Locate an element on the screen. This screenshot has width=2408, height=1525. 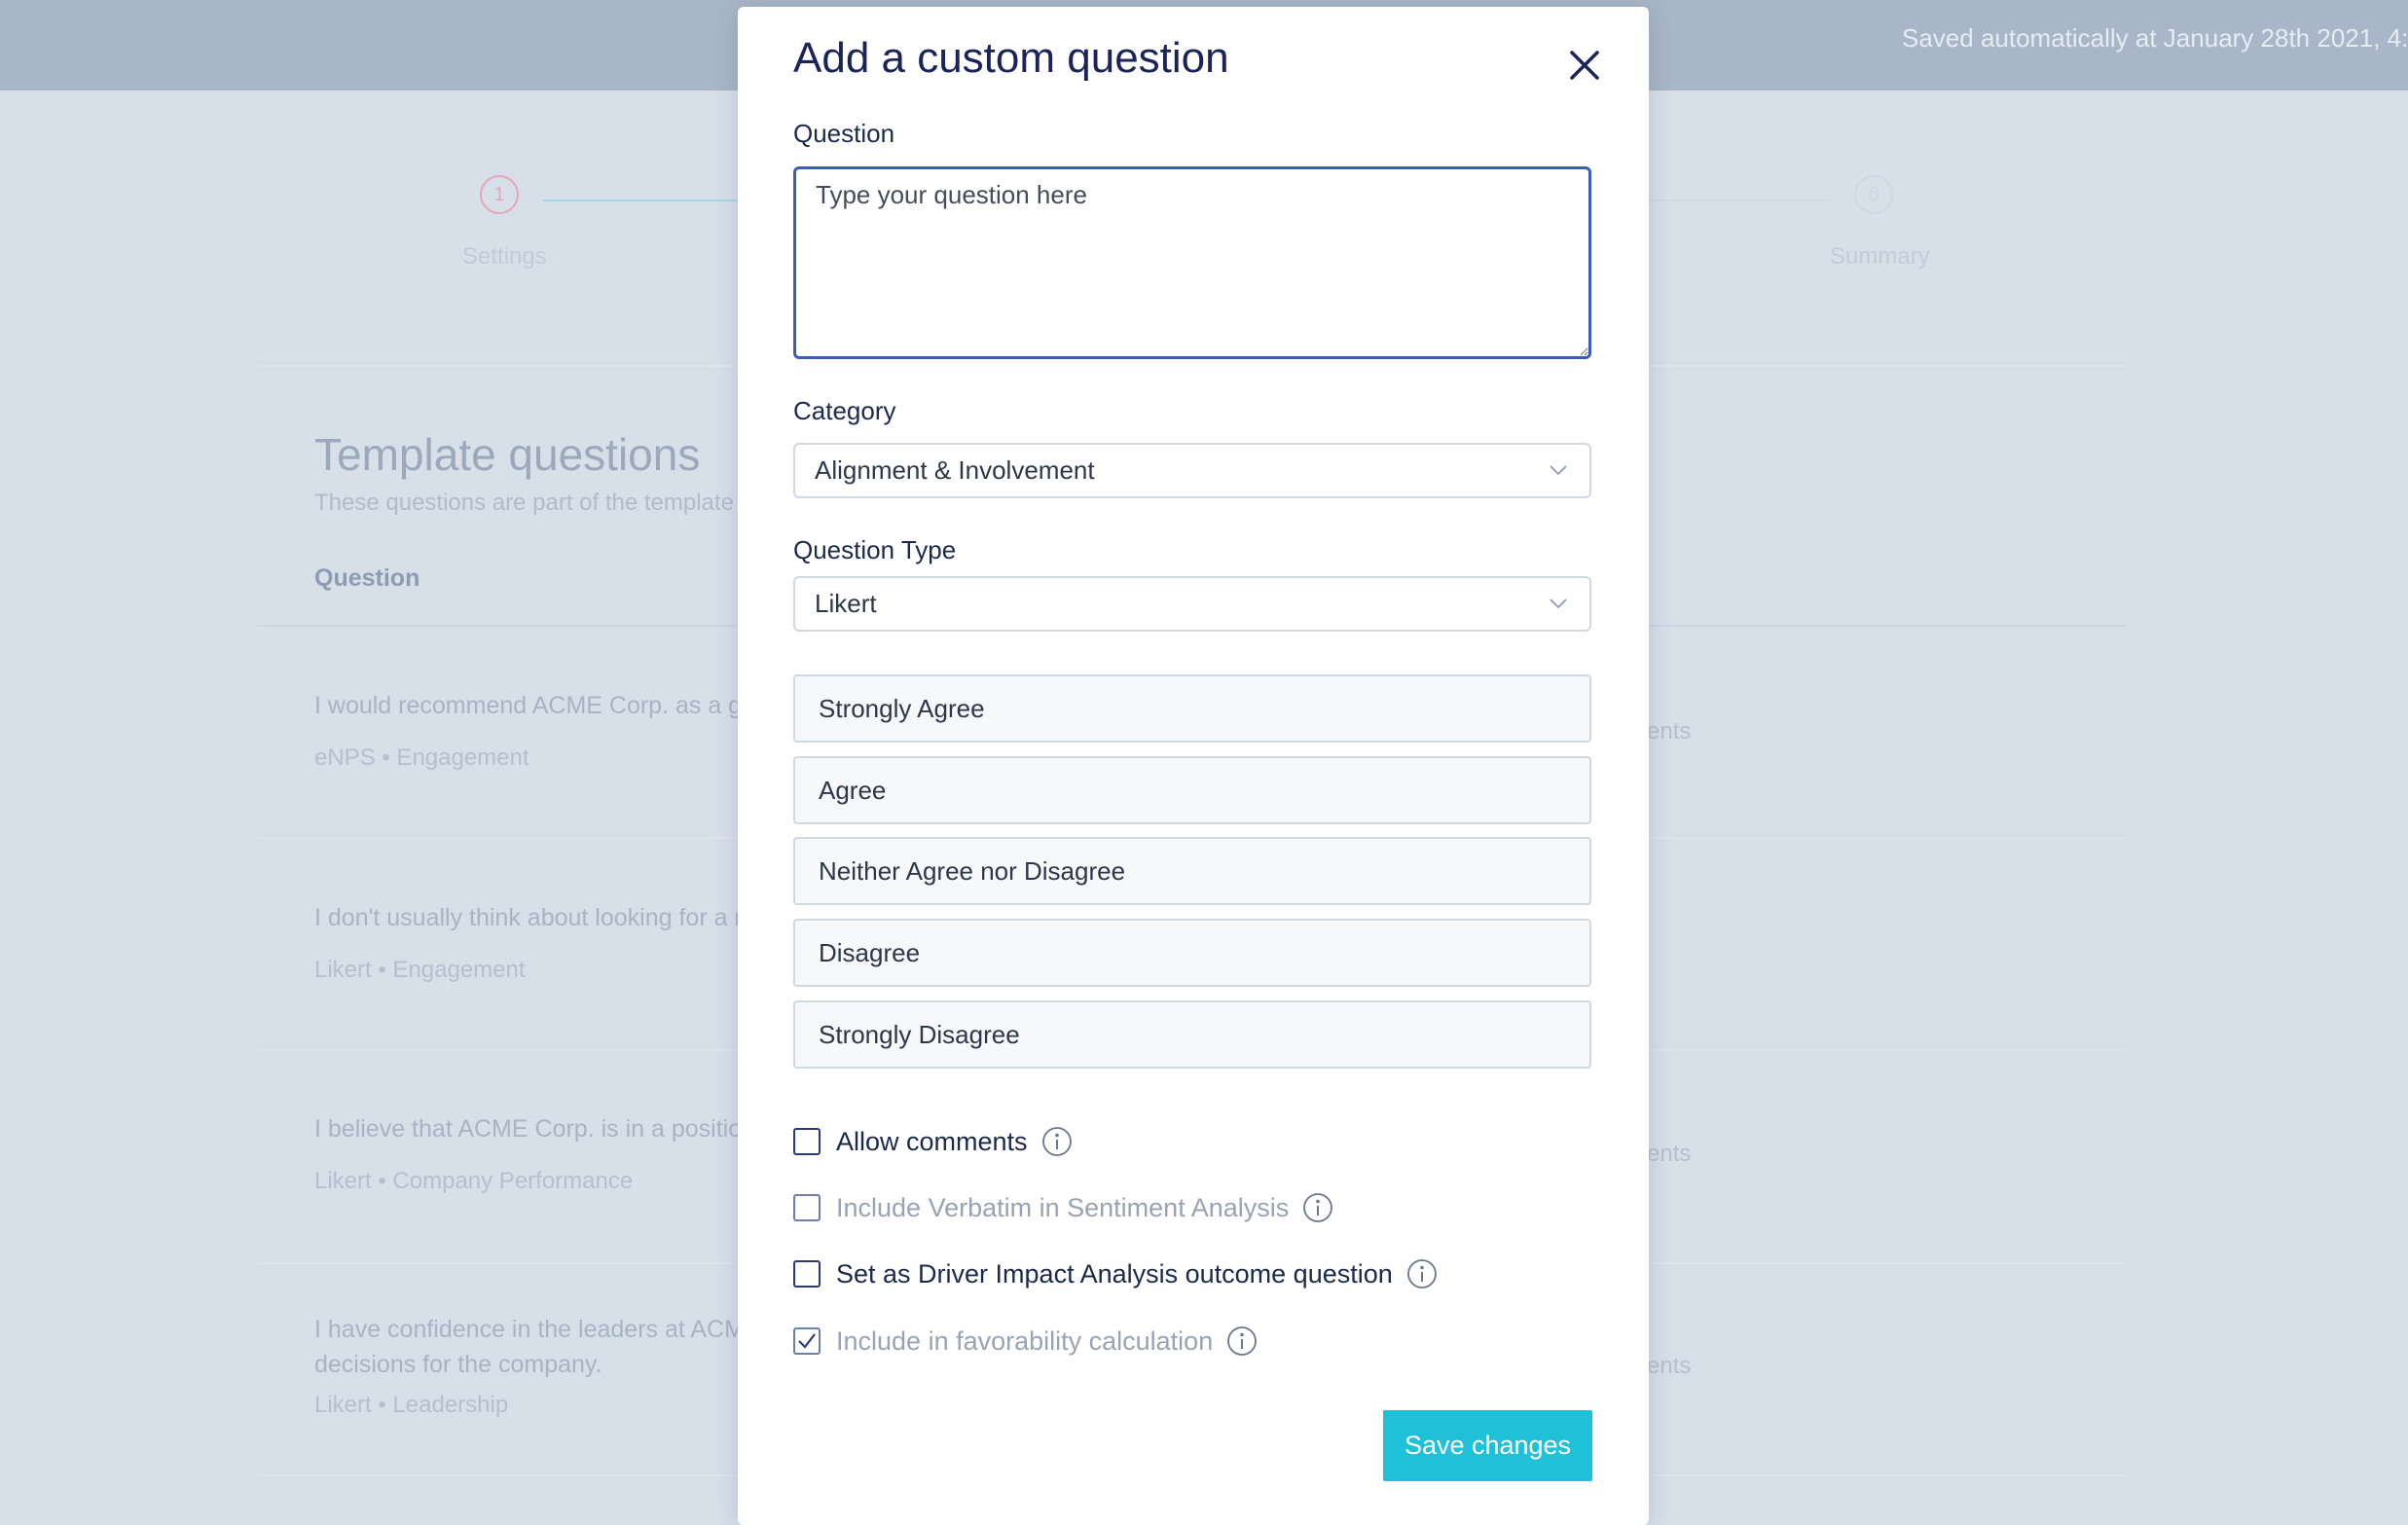
step-1-label: Settings is located at coordinates (504, 256).